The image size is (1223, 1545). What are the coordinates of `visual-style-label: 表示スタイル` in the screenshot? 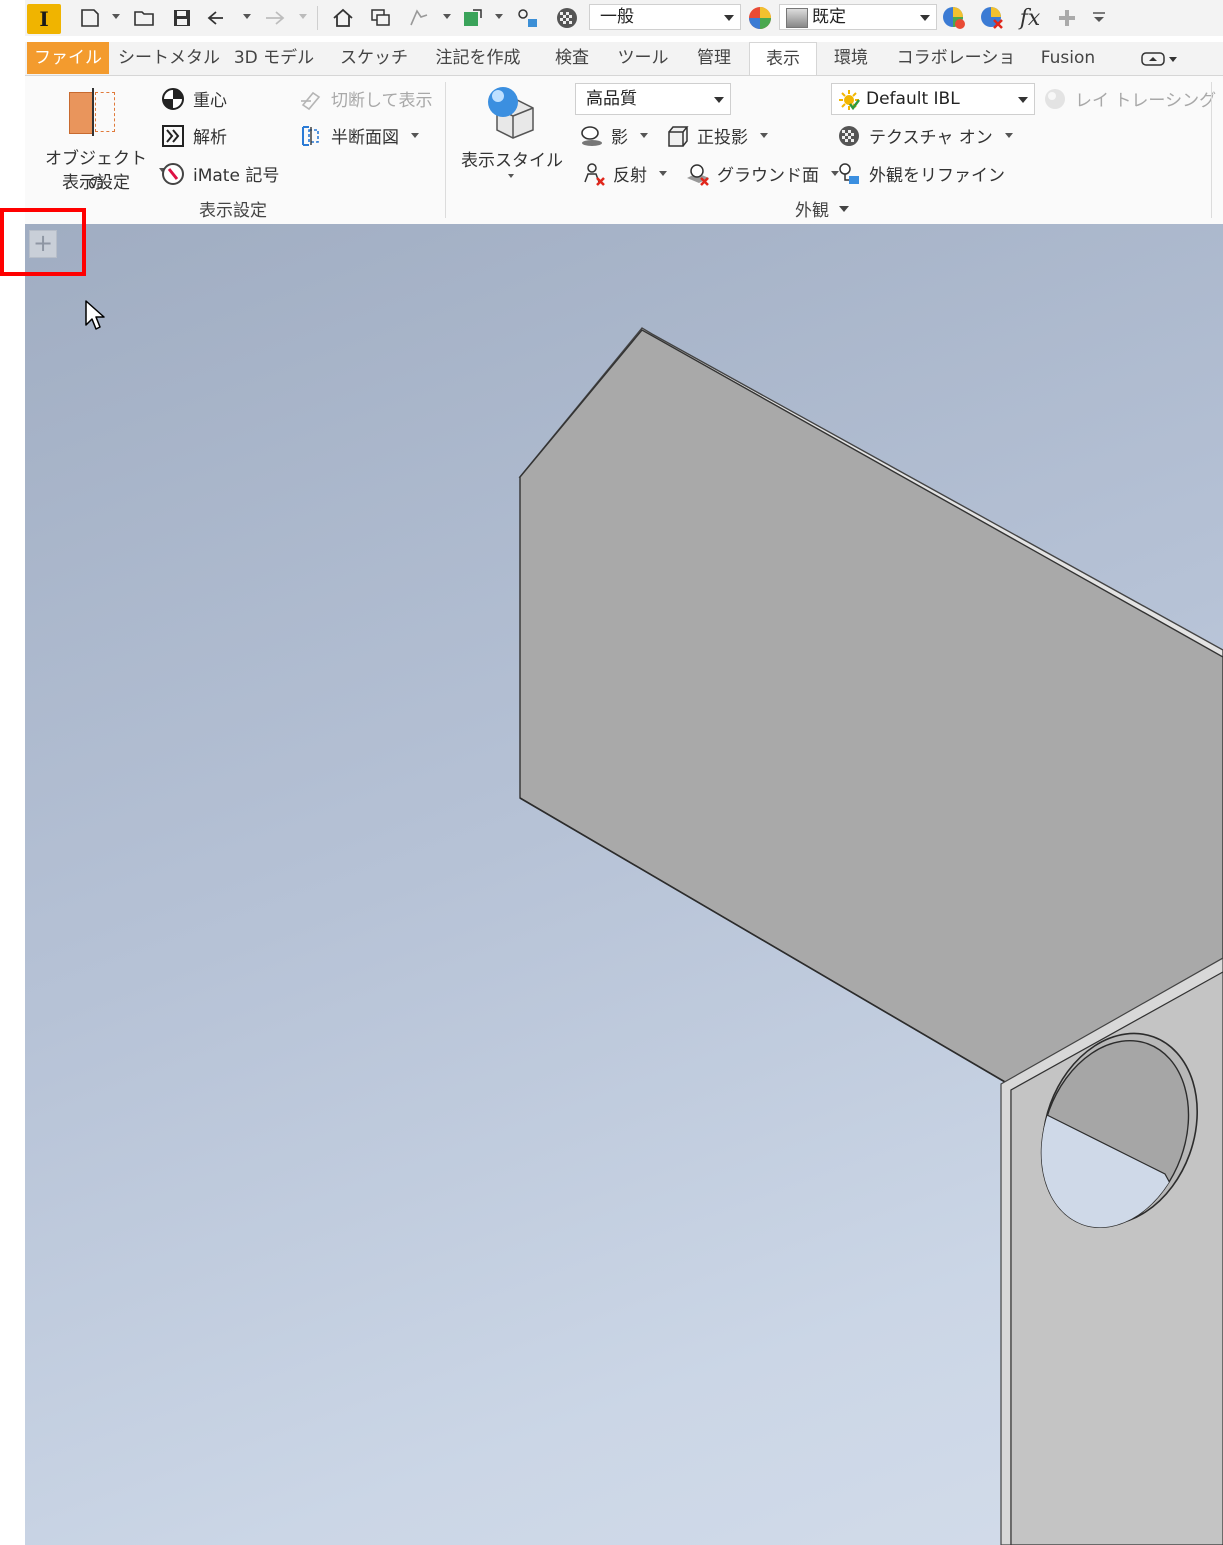 It's located at (512, 161).